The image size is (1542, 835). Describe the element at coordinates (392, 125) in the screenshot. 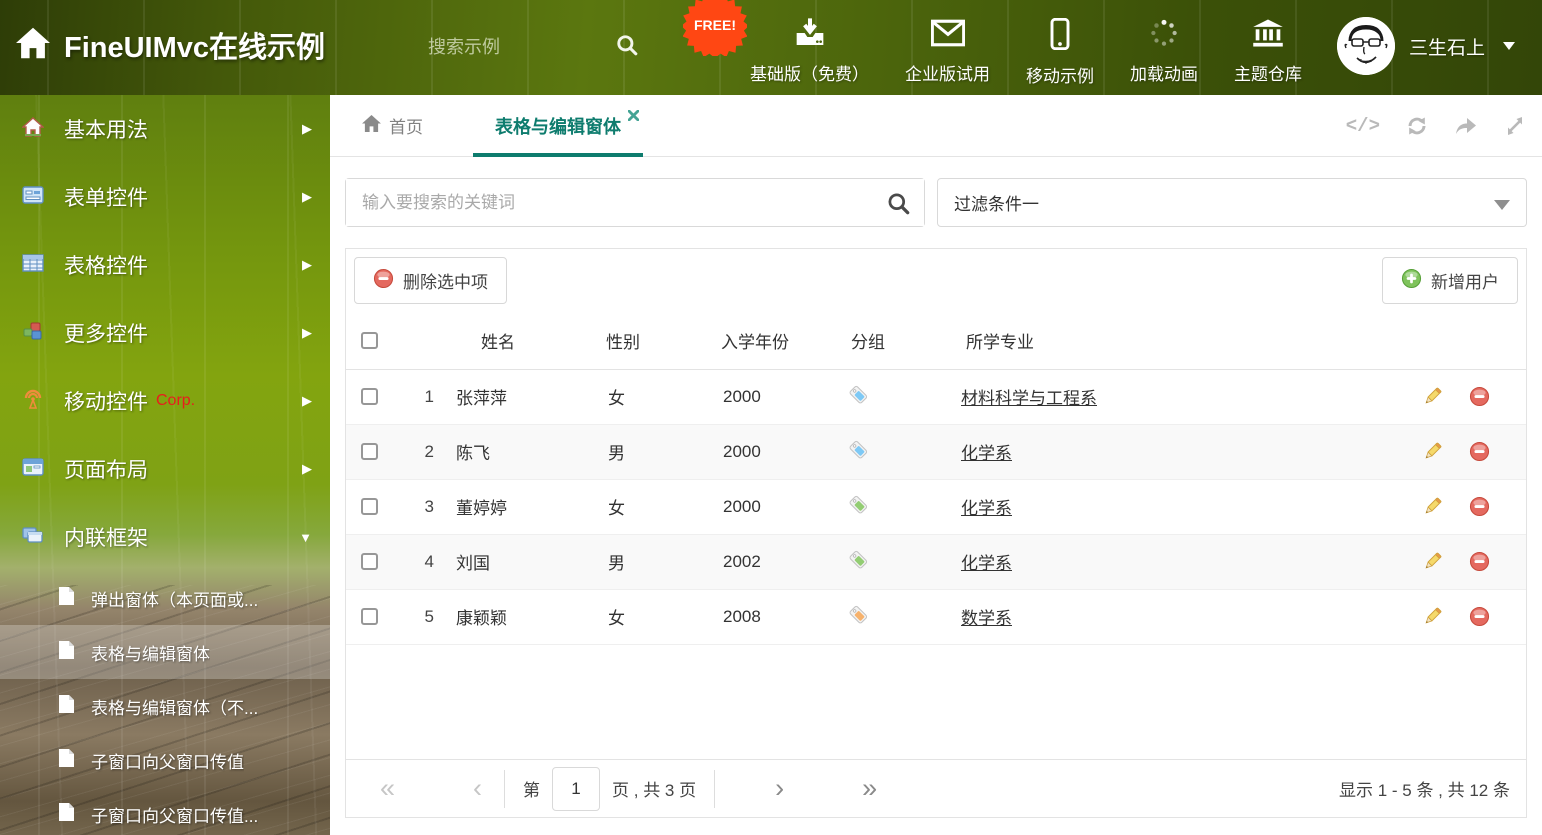

I see `tab-home: 首页` at that location.